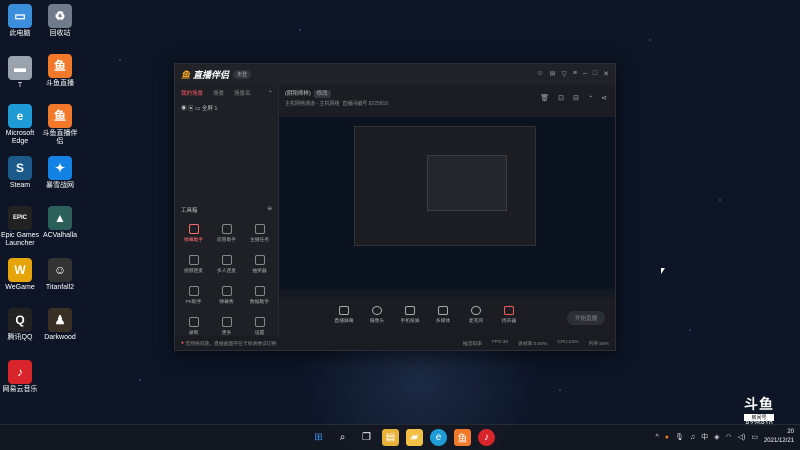 The image size is (800, 450). I want to click on tool-tasks: 主播任务, so click(259, 233).